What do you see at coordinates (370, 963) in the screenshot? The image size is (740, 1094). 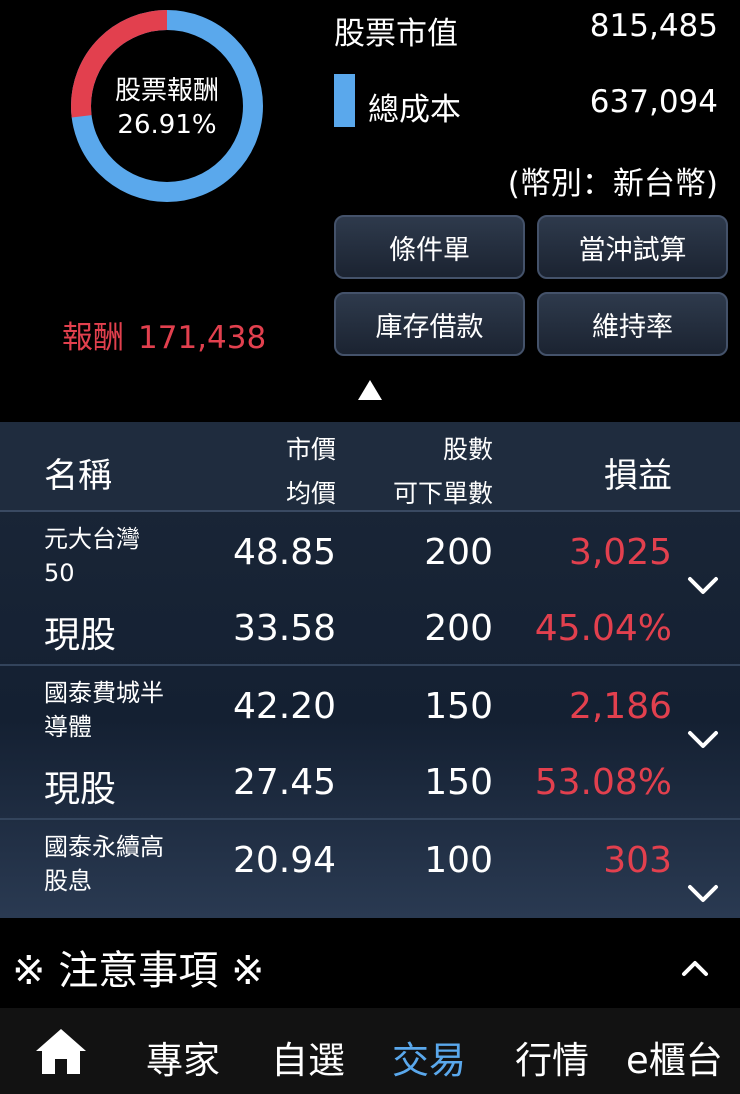 I see `notice-bar: ※ 注意事項 ※` at bounding box center [370, 963].